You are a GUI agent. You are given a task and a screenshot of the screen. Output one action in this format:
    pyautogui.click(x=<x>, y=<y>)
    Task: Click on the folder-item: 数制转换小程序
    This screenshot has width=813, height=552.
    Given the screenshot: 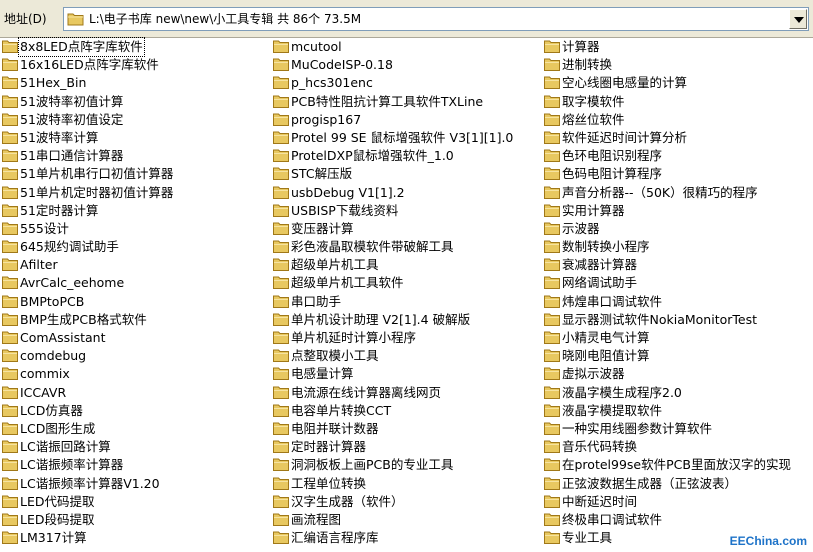 What is the action you would take?
    pyautogui.click(x=678, y=247)
    